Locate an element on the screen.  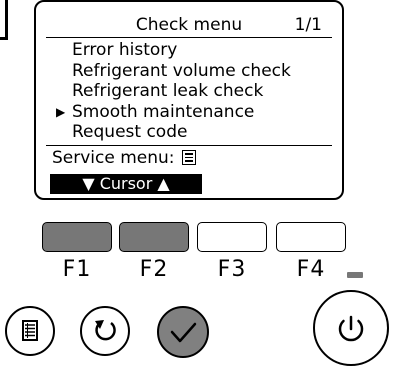
page-indicator: 1/1 is located at coordinates (308, 25).